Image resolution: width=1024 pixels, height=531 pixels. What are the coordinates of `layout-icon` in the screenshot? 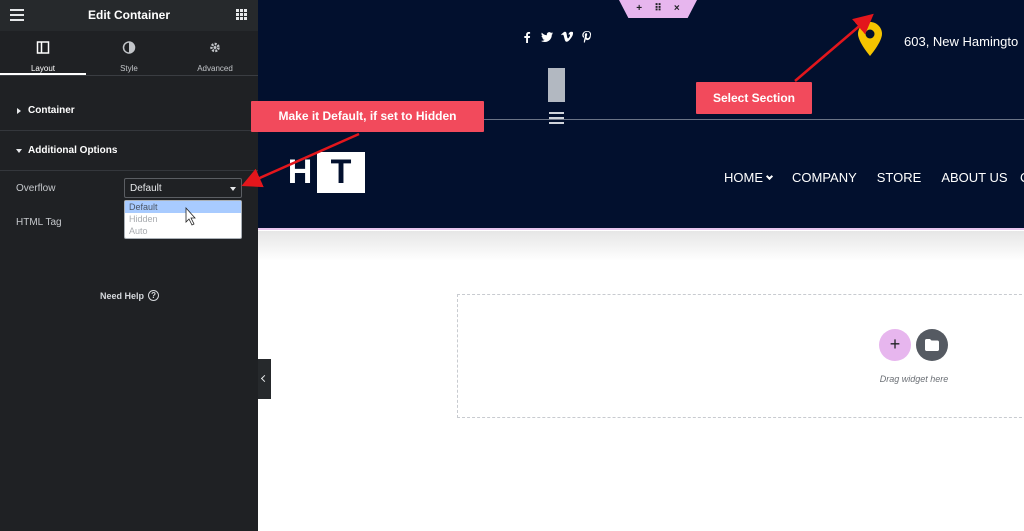 It's located at (43, 47).